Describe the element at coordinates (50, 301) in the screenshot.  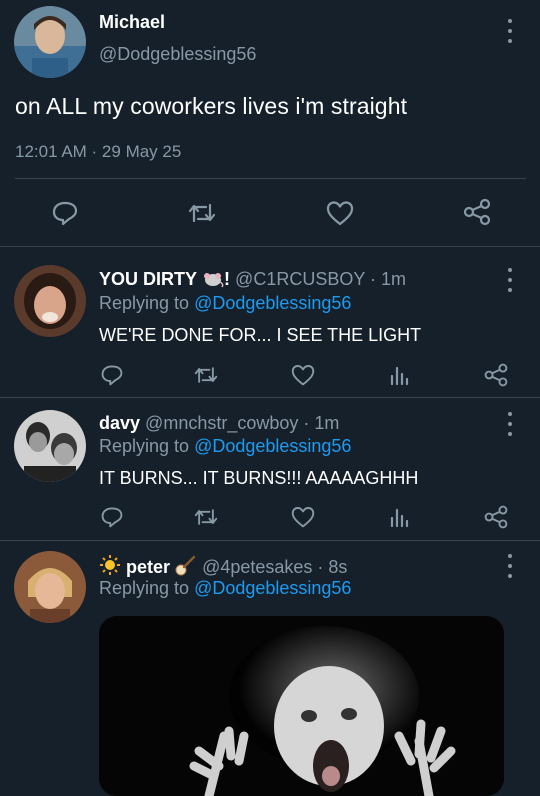
I see `avatar-circusboy` at that location.